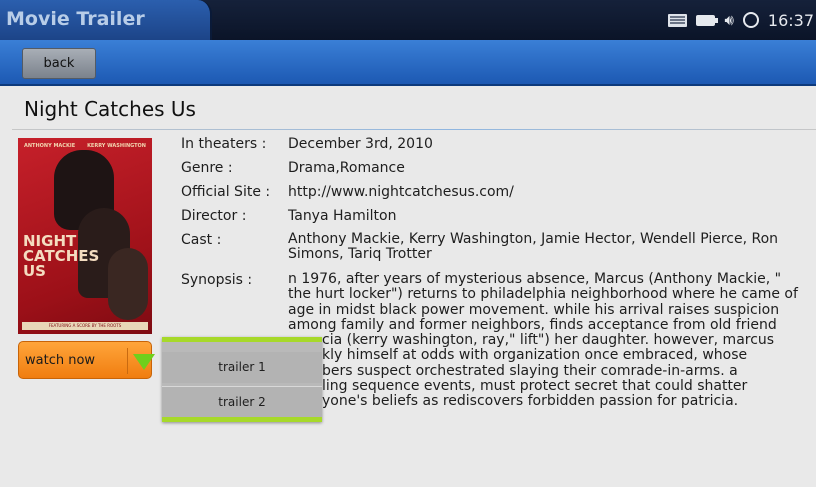 This screenshot has width=816, height=487. I want to click on trailer-menu: trailer 1 trailer 2, so click(242, 379).